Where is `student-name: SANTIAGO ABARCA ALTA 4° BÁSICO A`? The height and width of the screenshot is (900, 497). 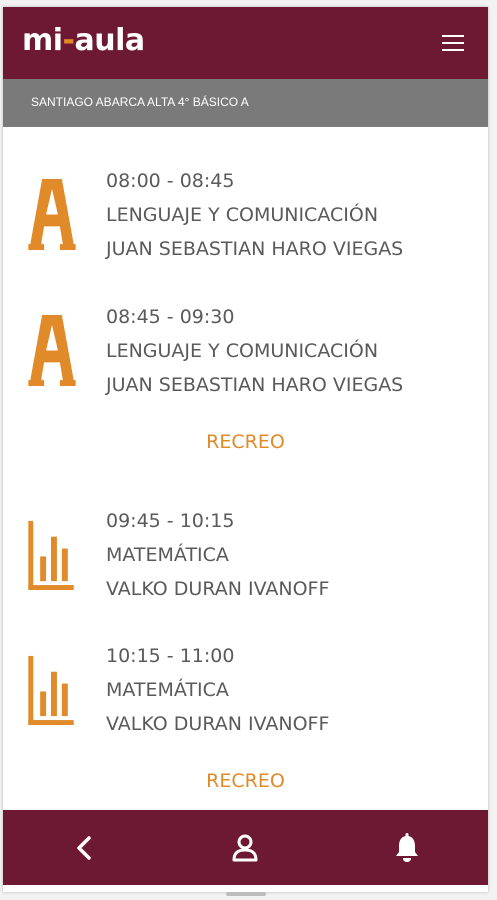
student-name: SANTIAGO ABARCA ALTA 4° BÁSICO A is located at coordinates (140, 102).